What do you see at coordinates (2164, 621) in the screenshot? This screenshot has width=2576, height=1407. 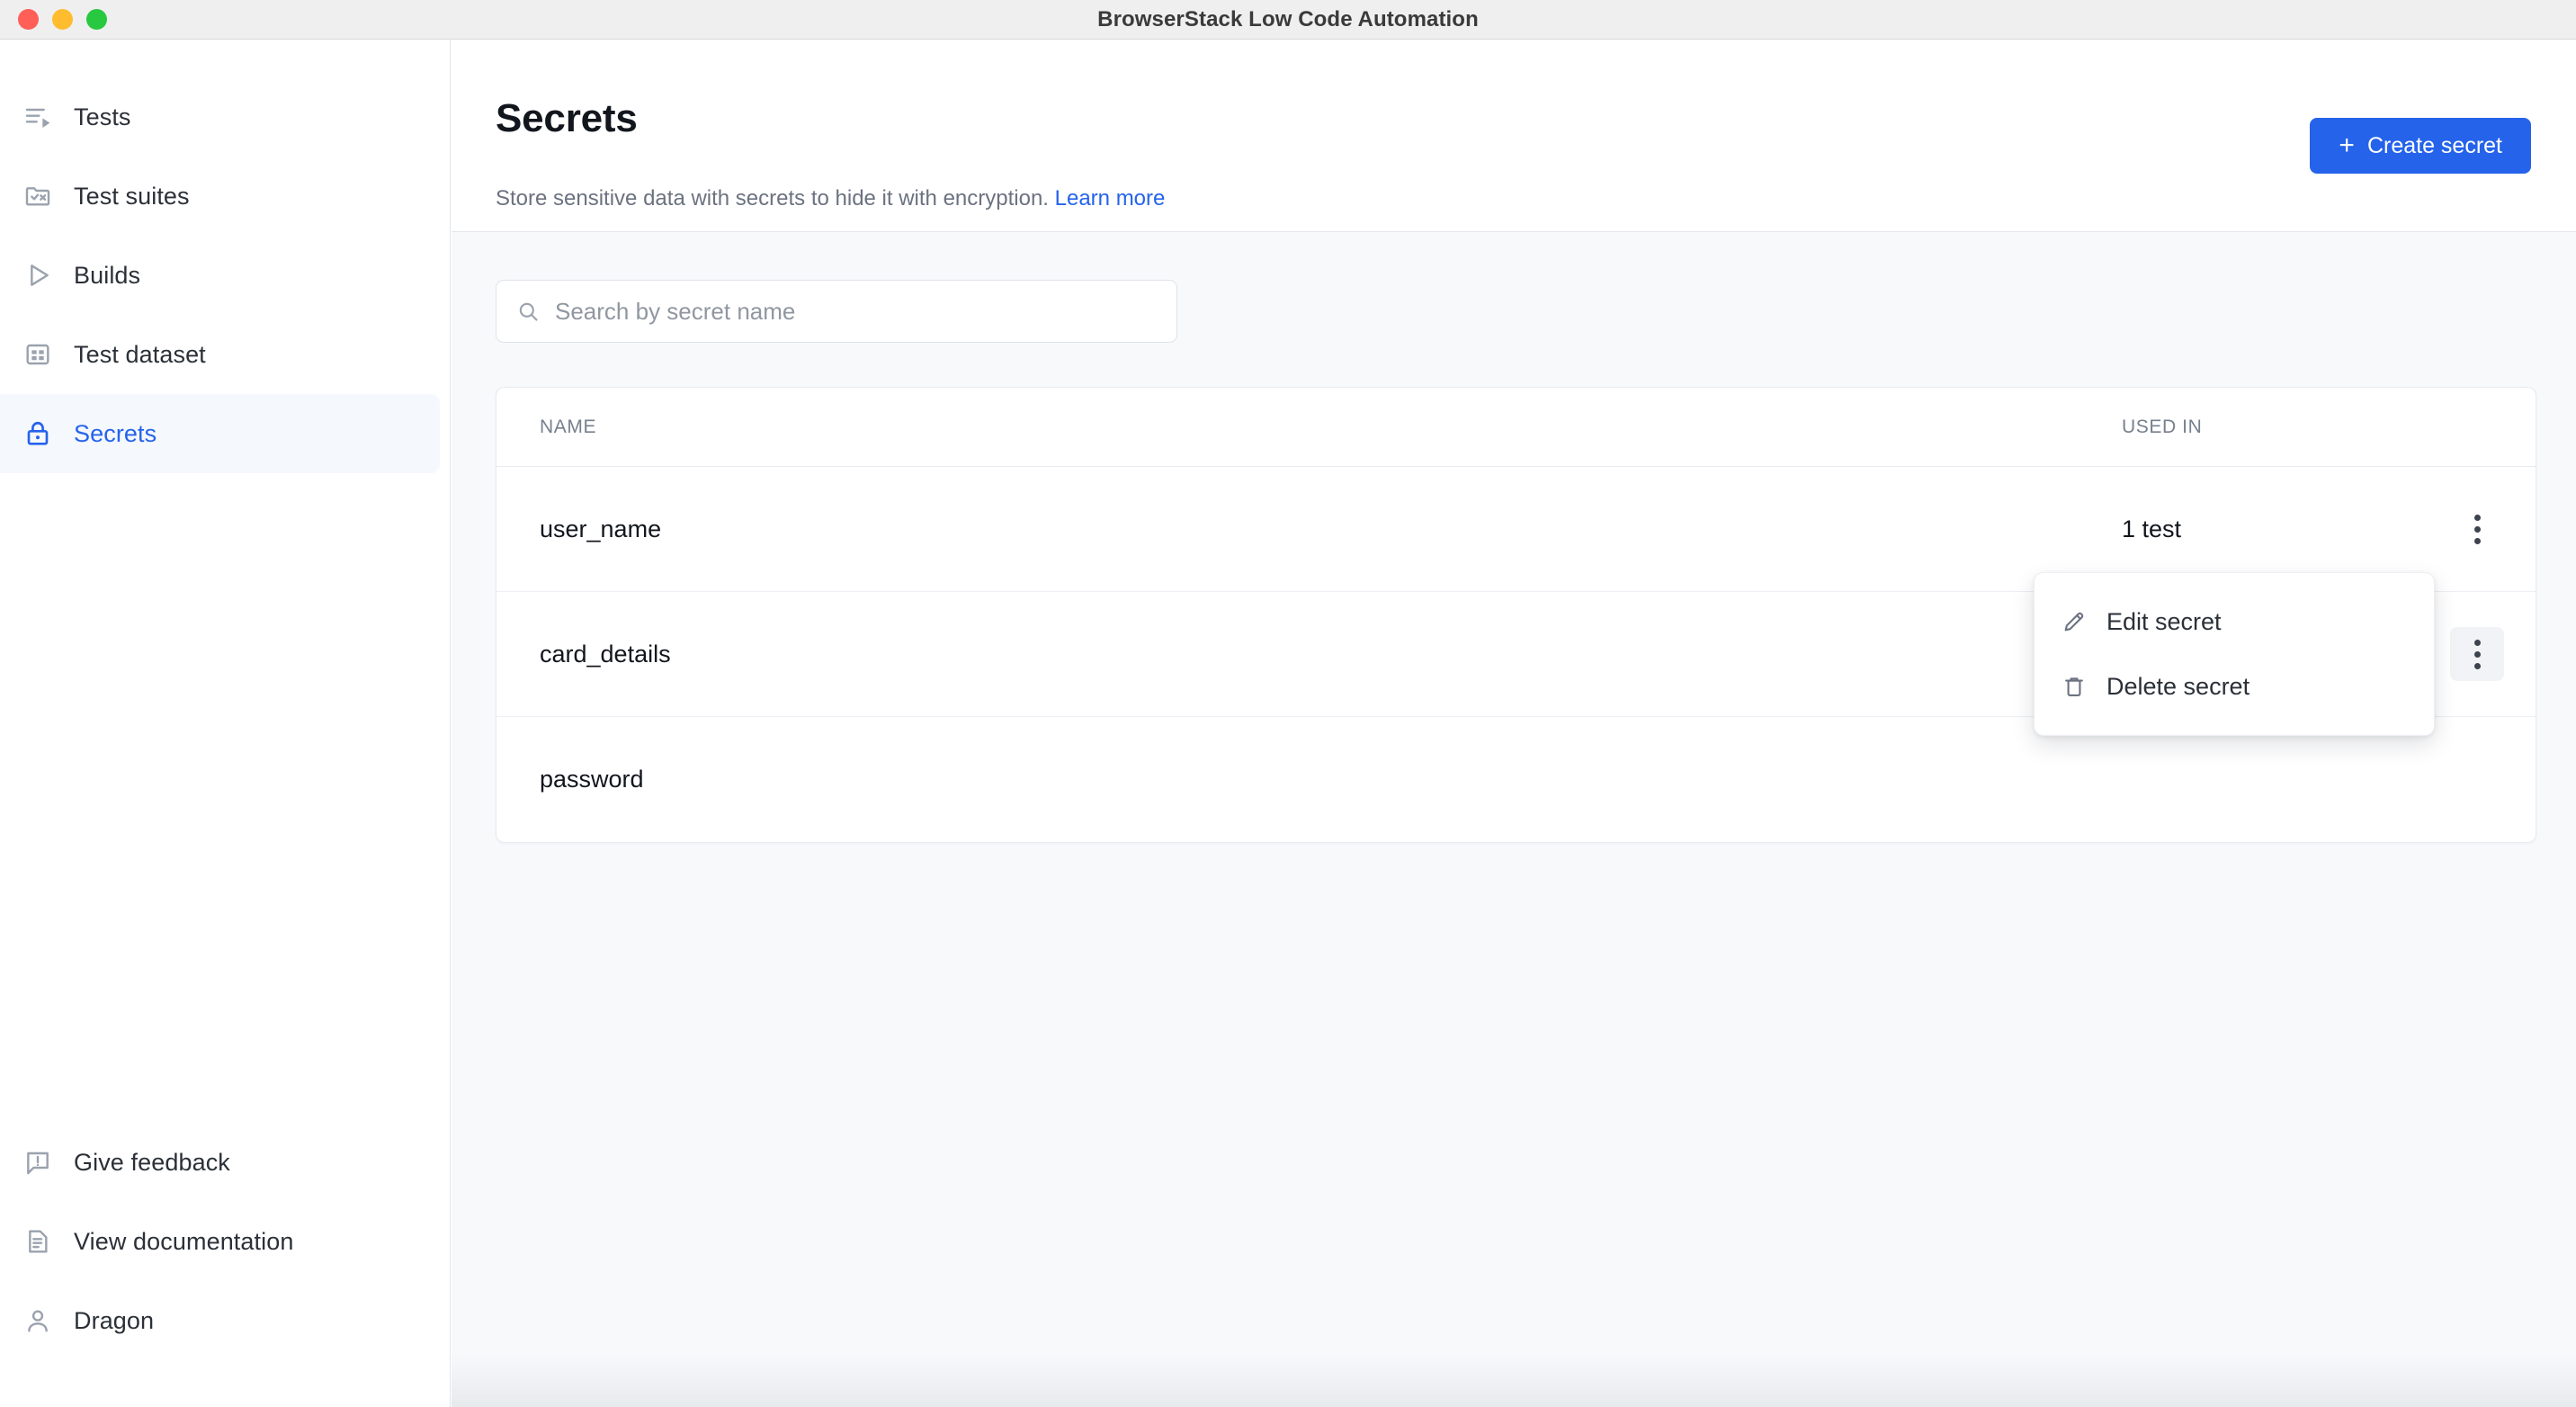 I see `menu-item-label: Edit secret` at bounding box center [2164, 621].